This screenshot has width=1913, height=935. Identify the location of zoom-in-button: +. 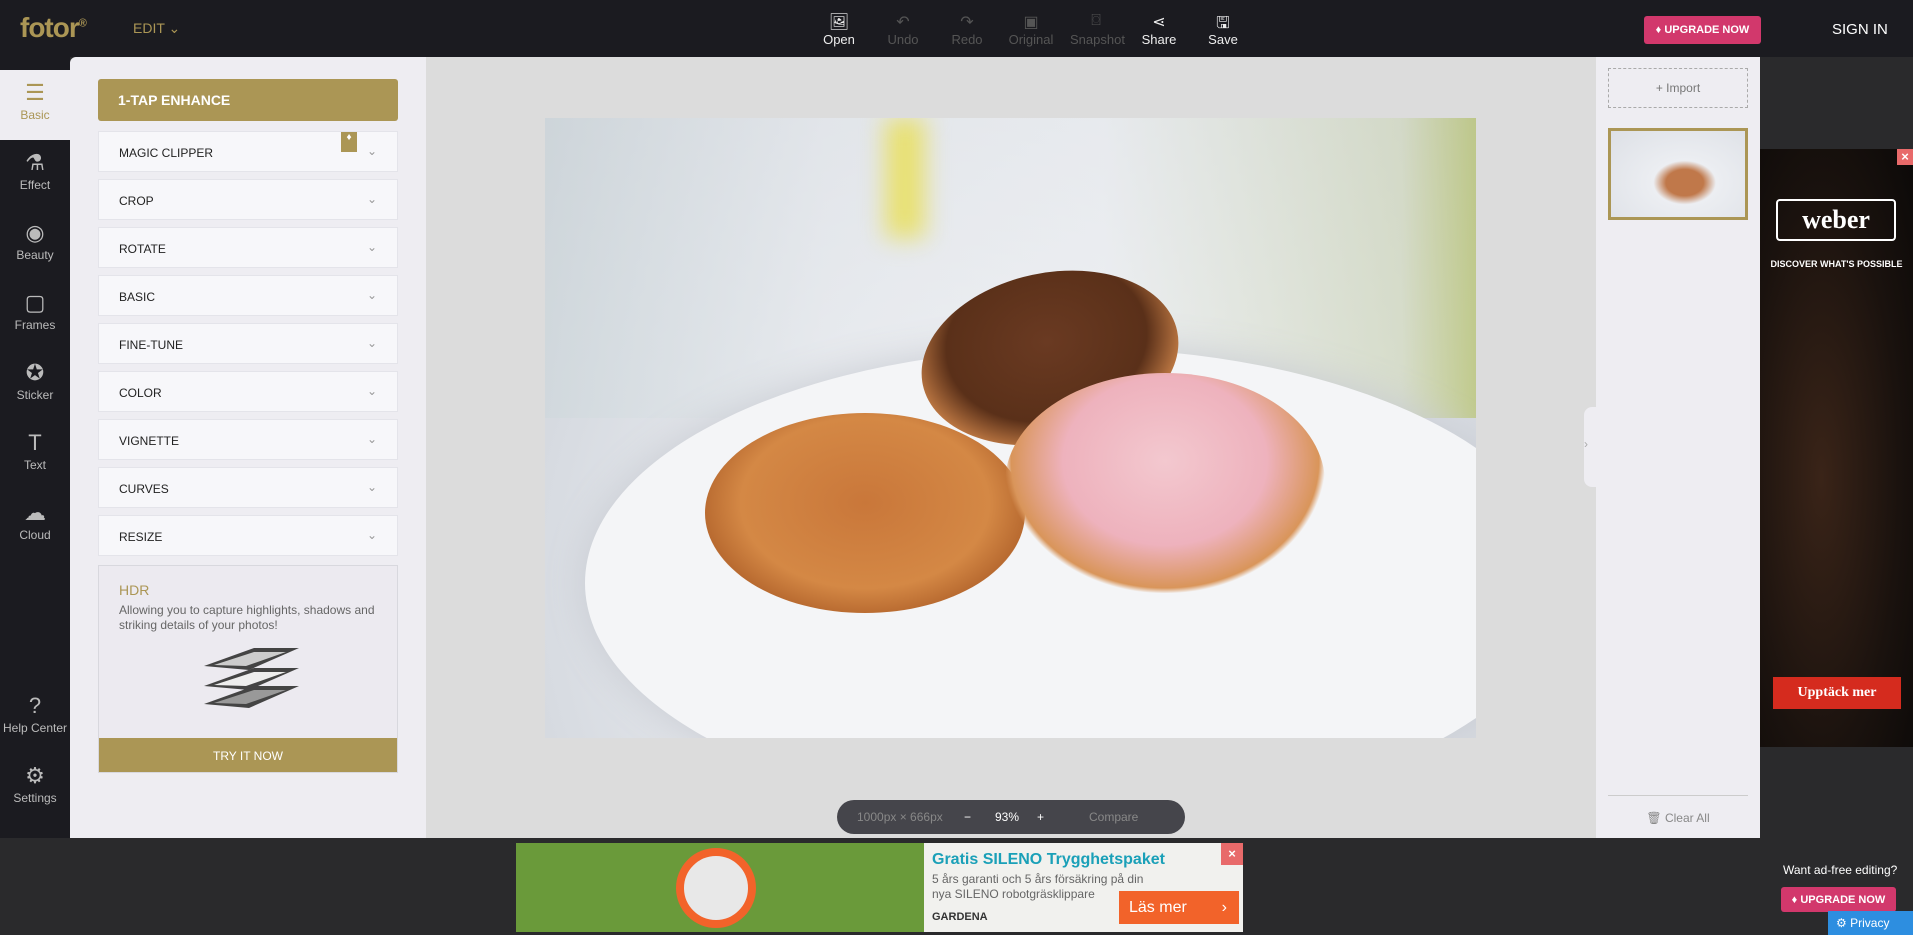
(1040, 817).